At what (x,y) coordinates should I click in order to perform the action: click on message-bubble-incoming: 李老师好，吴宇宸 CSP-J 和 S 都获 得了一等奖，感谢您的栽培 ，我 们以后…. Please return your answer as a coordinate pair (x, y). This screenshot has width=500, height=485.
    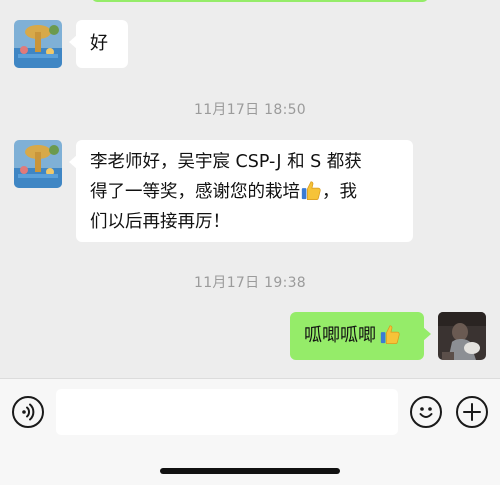
    Looking at the image, I should click on (241, 191).